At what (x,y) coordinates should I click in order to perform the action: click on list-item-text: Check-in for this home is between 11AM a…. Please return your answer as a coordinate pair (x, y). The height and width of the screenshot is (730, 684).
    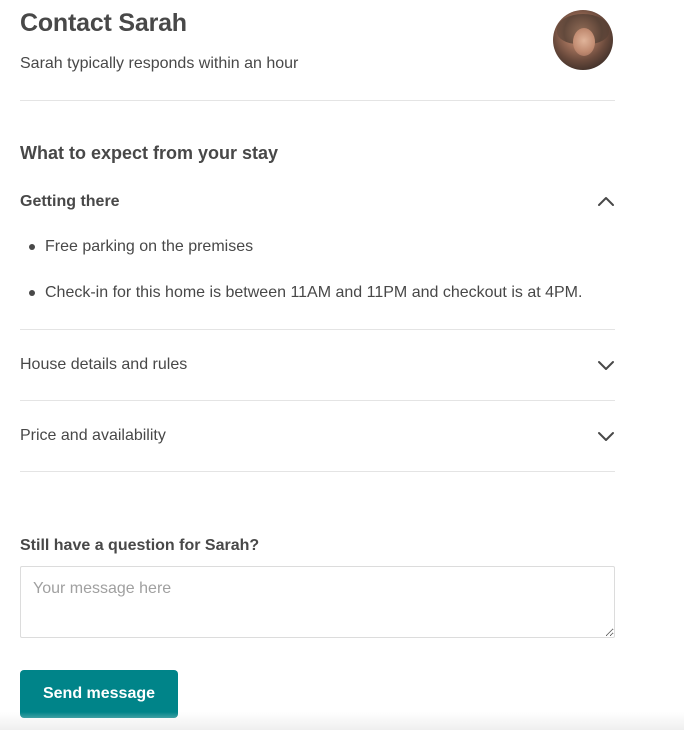
    Looking at the image, I should click on (314, 292).